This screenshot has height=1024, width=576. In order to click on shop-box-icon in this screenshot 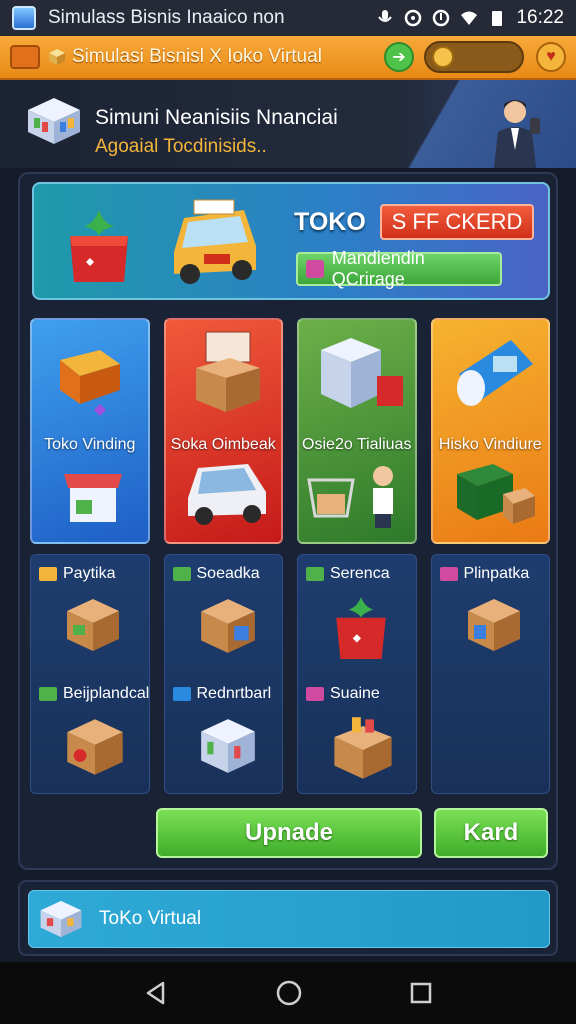, I will do `click(90, 383)`.